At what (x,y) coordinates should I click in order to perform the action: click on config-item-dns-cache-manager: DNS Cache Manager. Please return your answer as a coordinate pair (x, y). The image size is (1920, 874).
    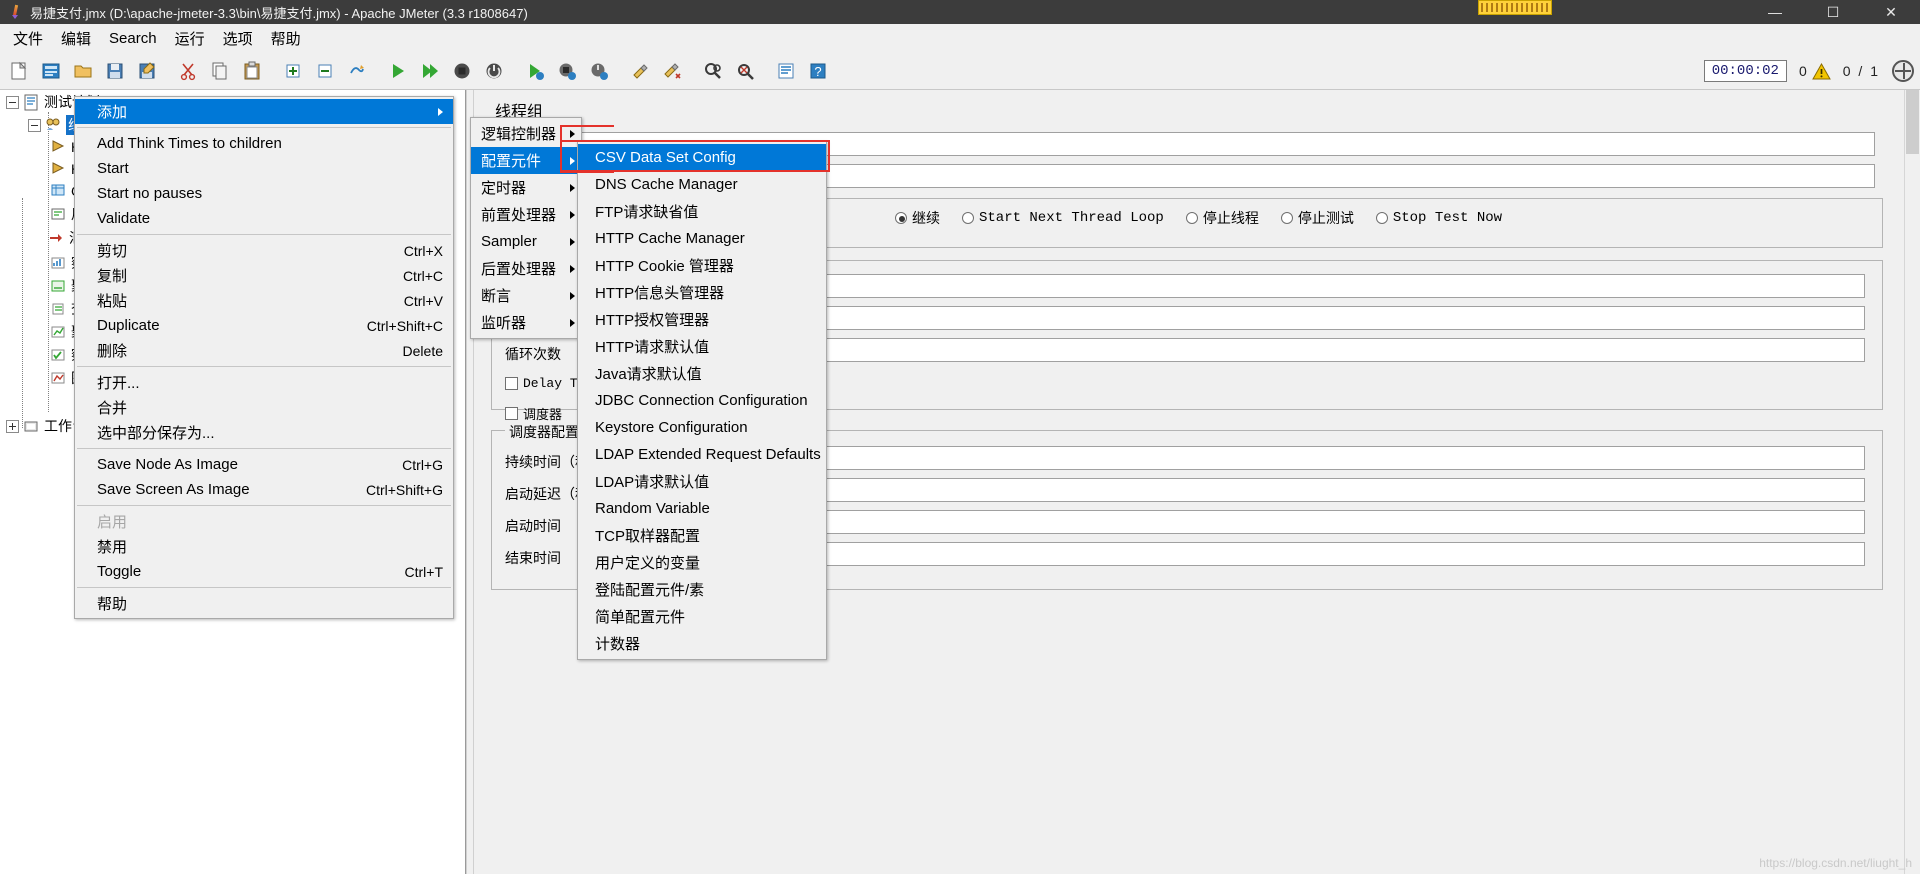
    Looking at the image, I should click on (702, 184).